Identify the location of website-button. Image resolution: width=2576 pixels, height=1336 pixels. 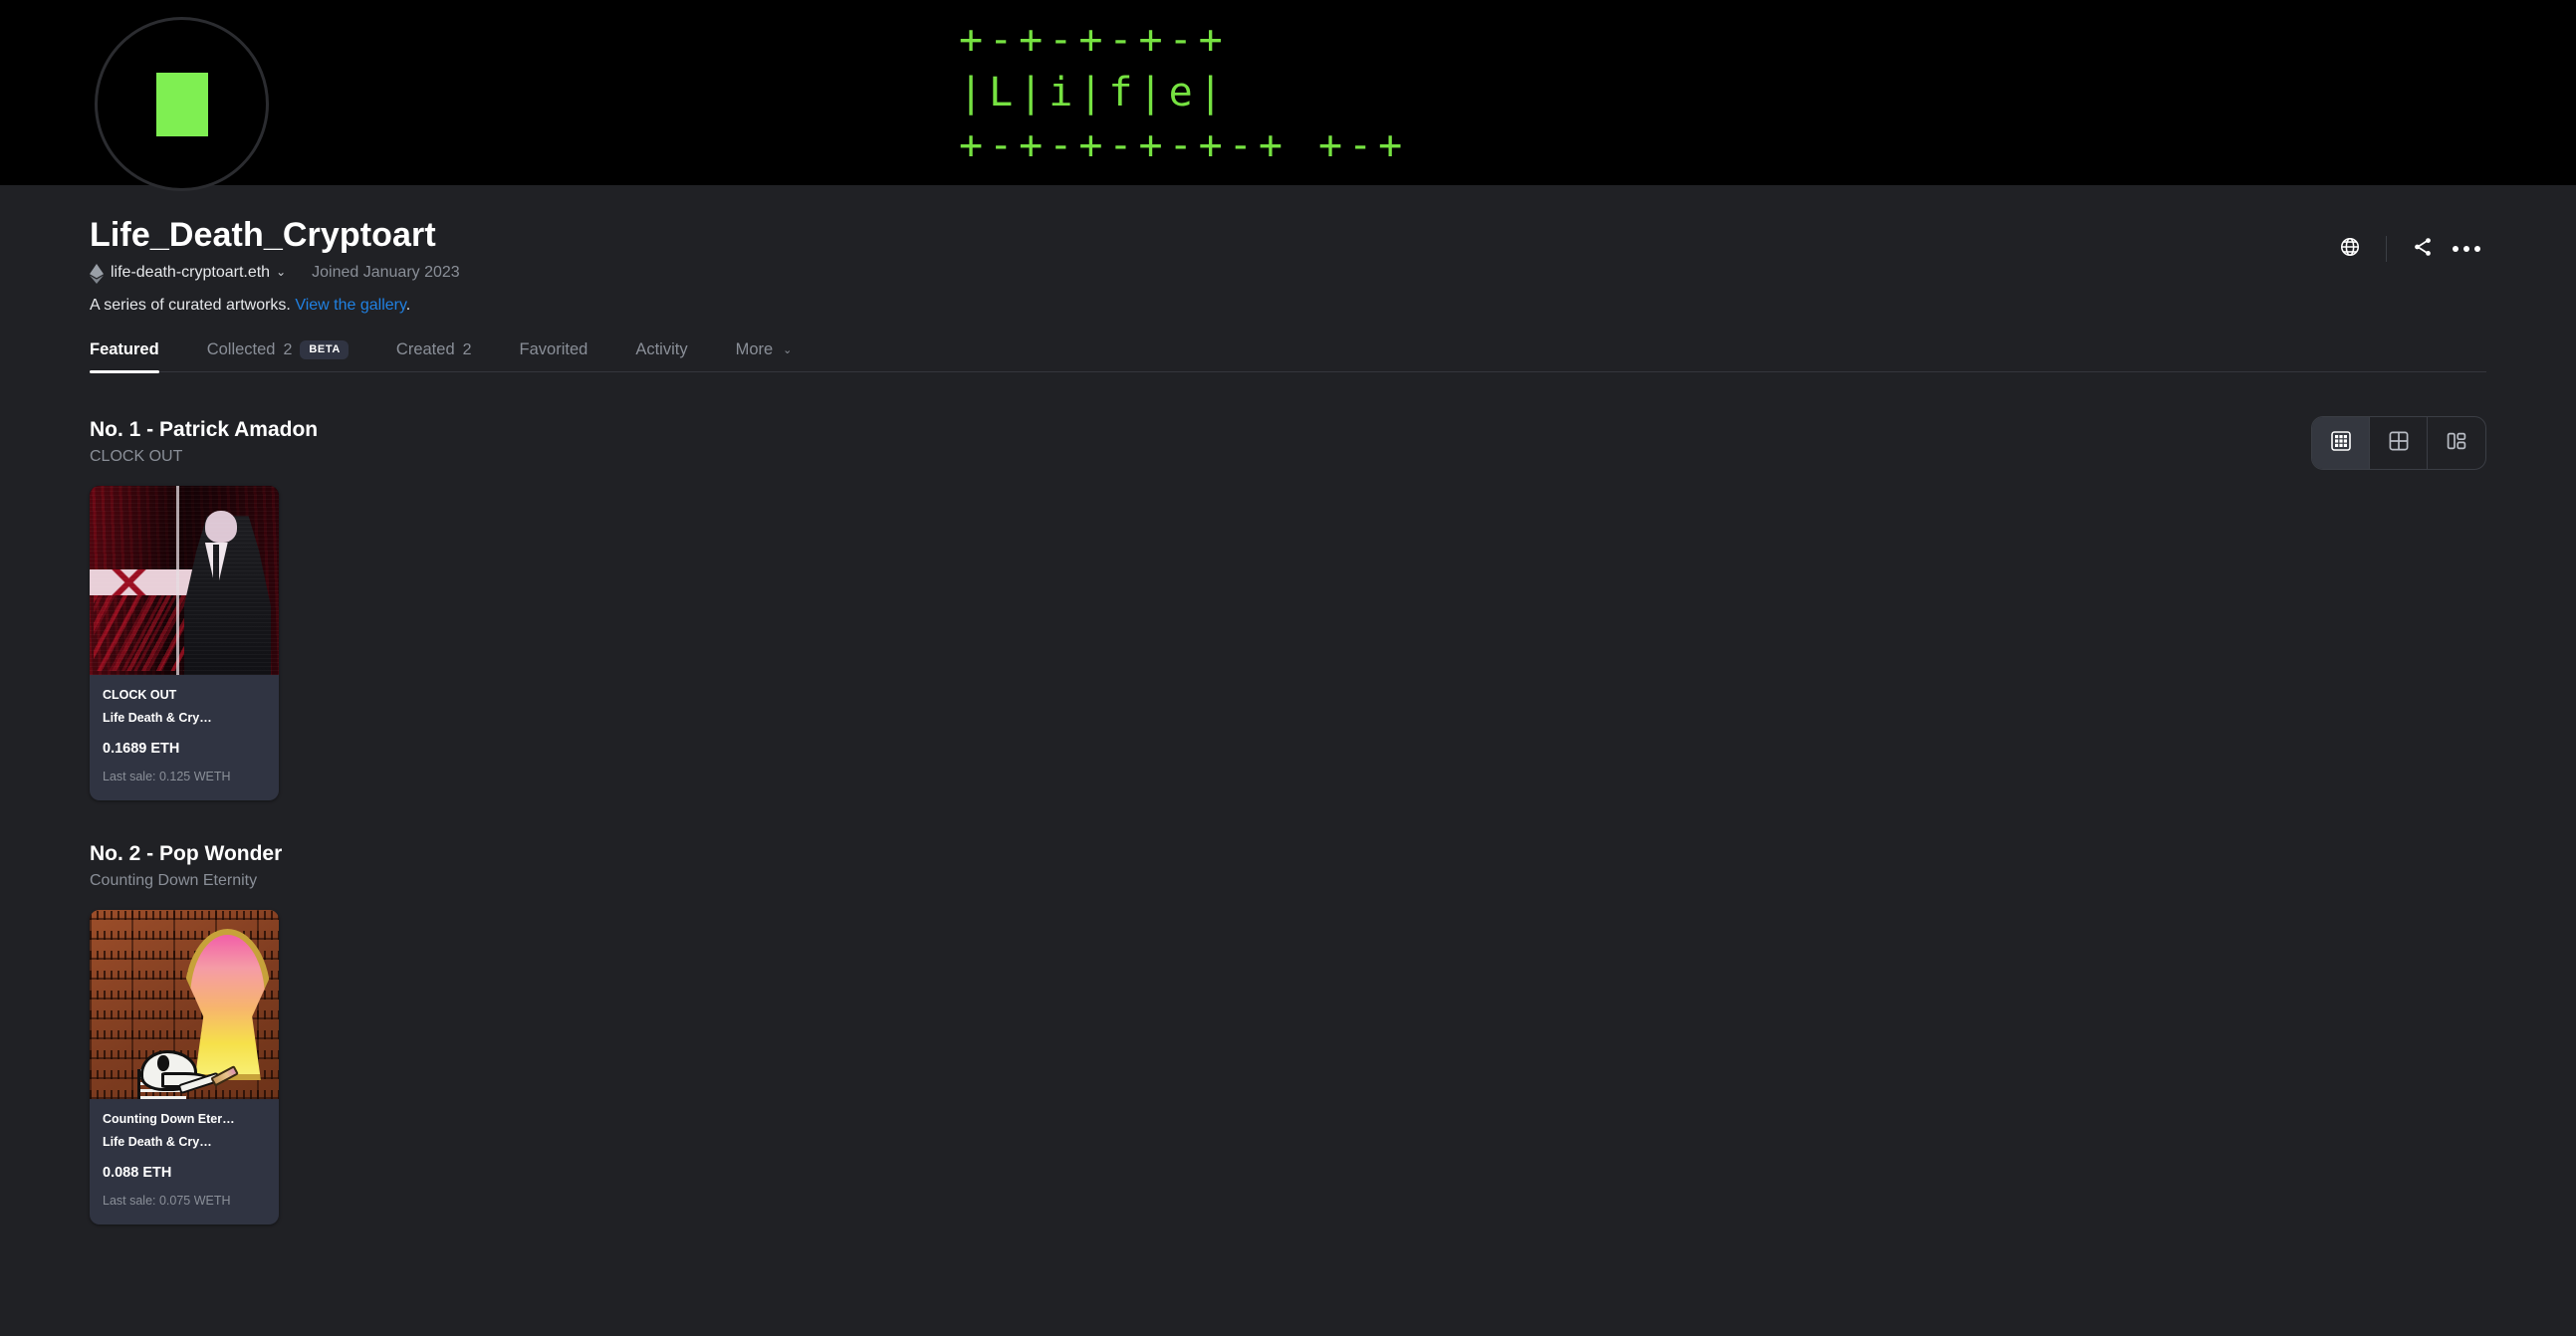
(2350, 249).